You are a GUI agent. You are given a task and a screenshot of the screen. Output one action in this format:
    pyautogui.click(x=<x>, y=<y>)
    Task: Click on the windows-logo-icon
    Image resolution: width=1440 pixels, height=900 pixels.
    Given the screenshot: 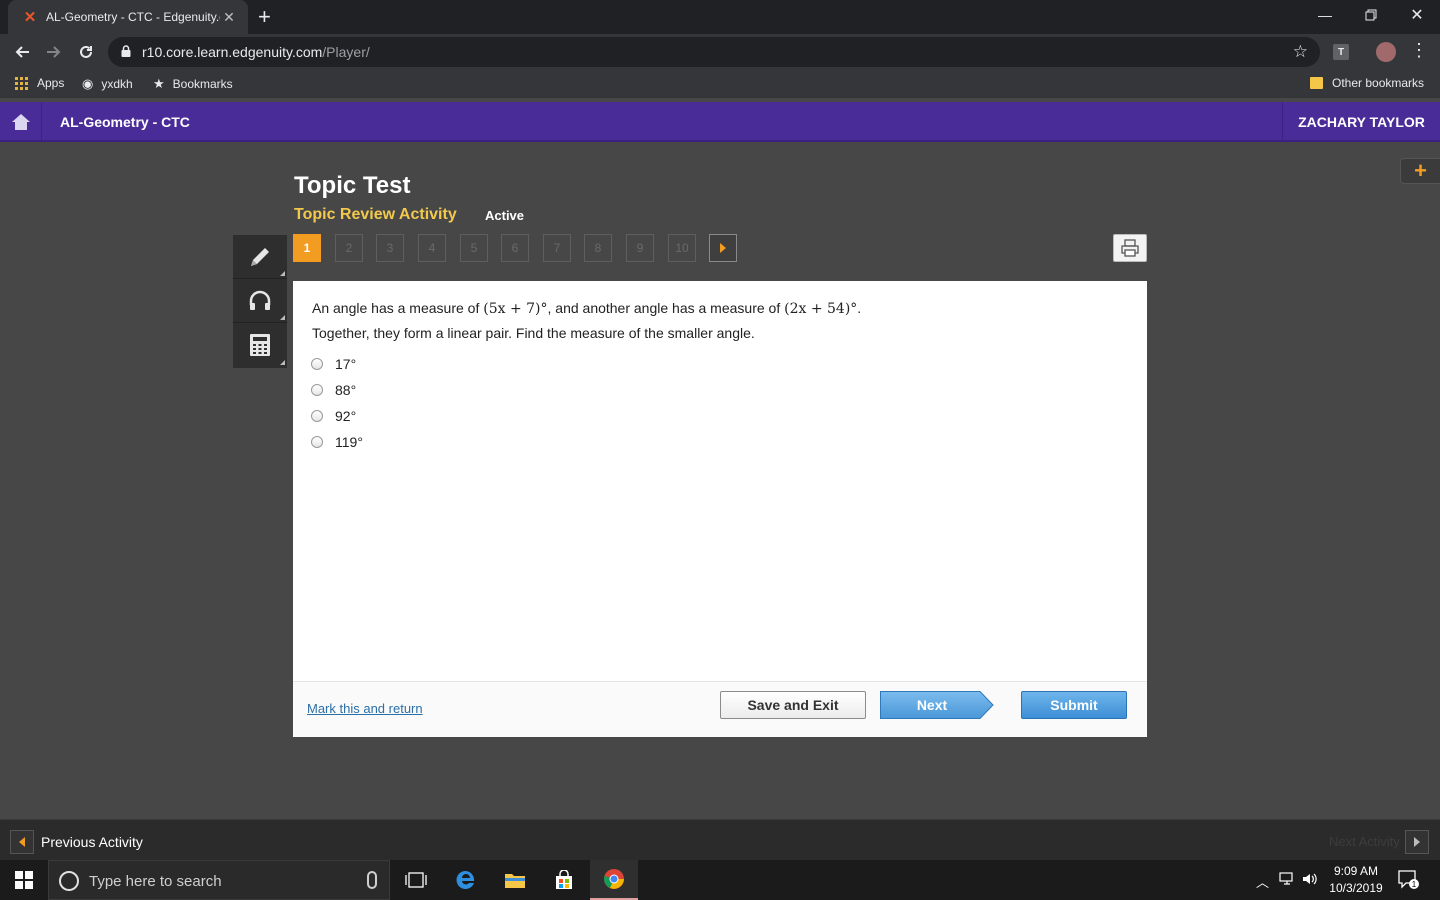 What is the action you would take?
    pyautogui.click(x=24, y=880)
    